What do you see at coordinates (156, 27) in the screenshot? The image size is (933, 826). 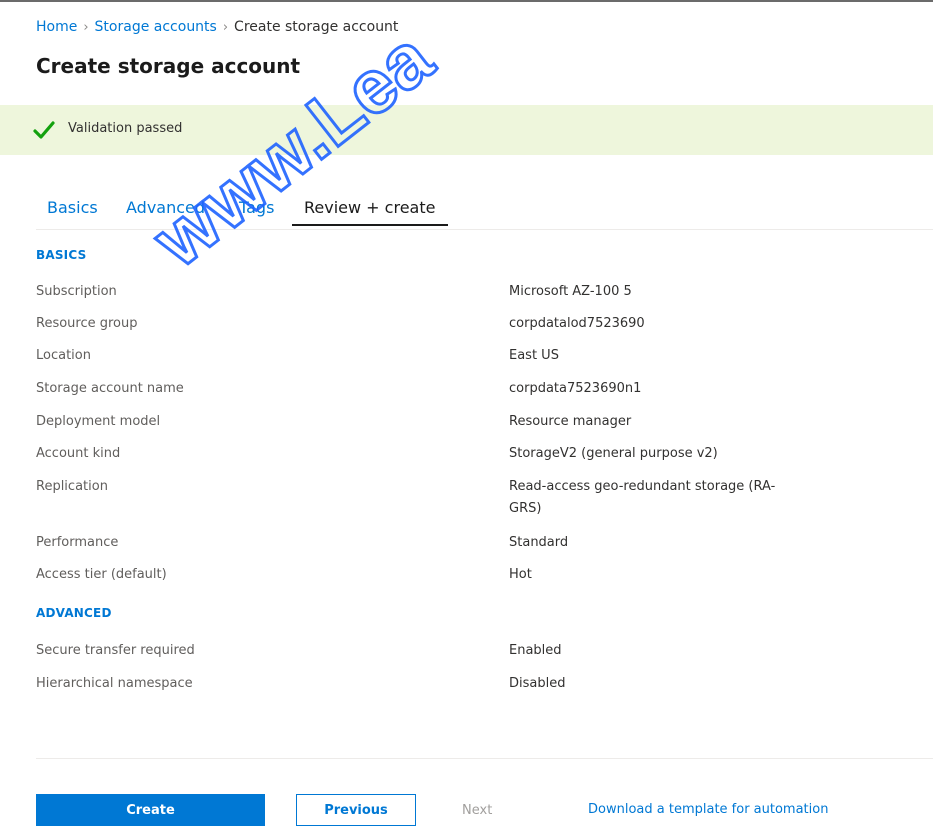 I see `breadcrumb-storage-accounts-link: Storage accounts` at bounding box center [156, 27].